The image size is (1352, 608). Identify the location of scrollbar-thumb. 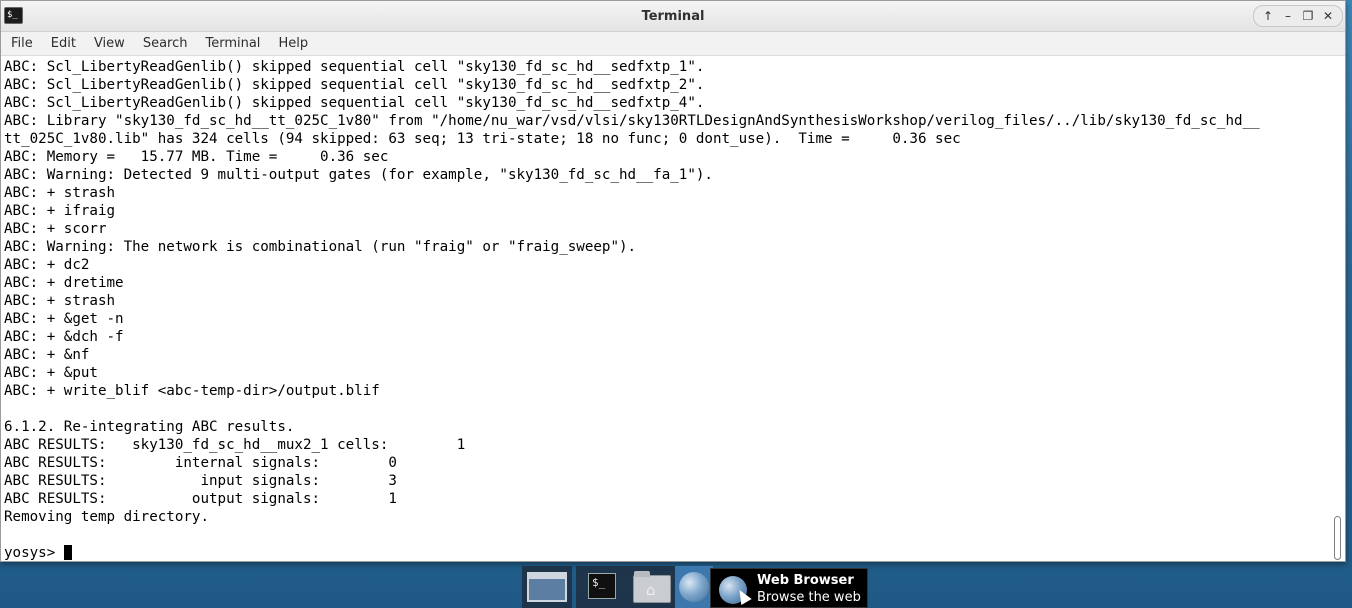
(1337, 538).